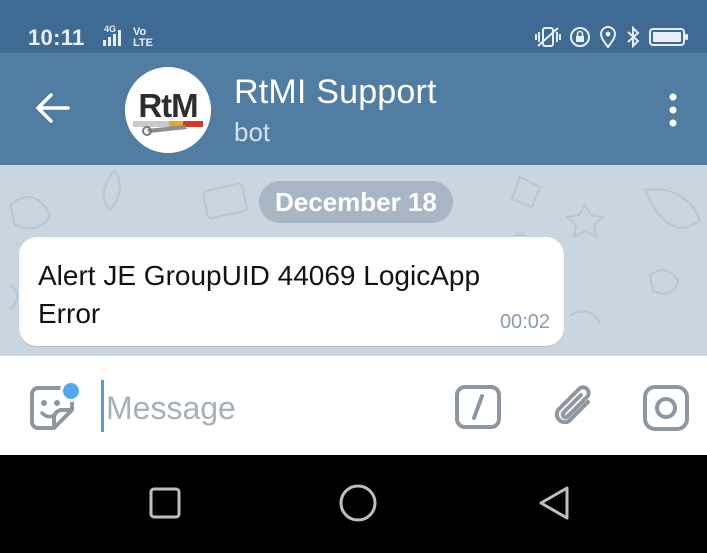  Describe the element at coordinates (110, 29) in the screenshot. I see `network-4g-label: 4G` at that location.